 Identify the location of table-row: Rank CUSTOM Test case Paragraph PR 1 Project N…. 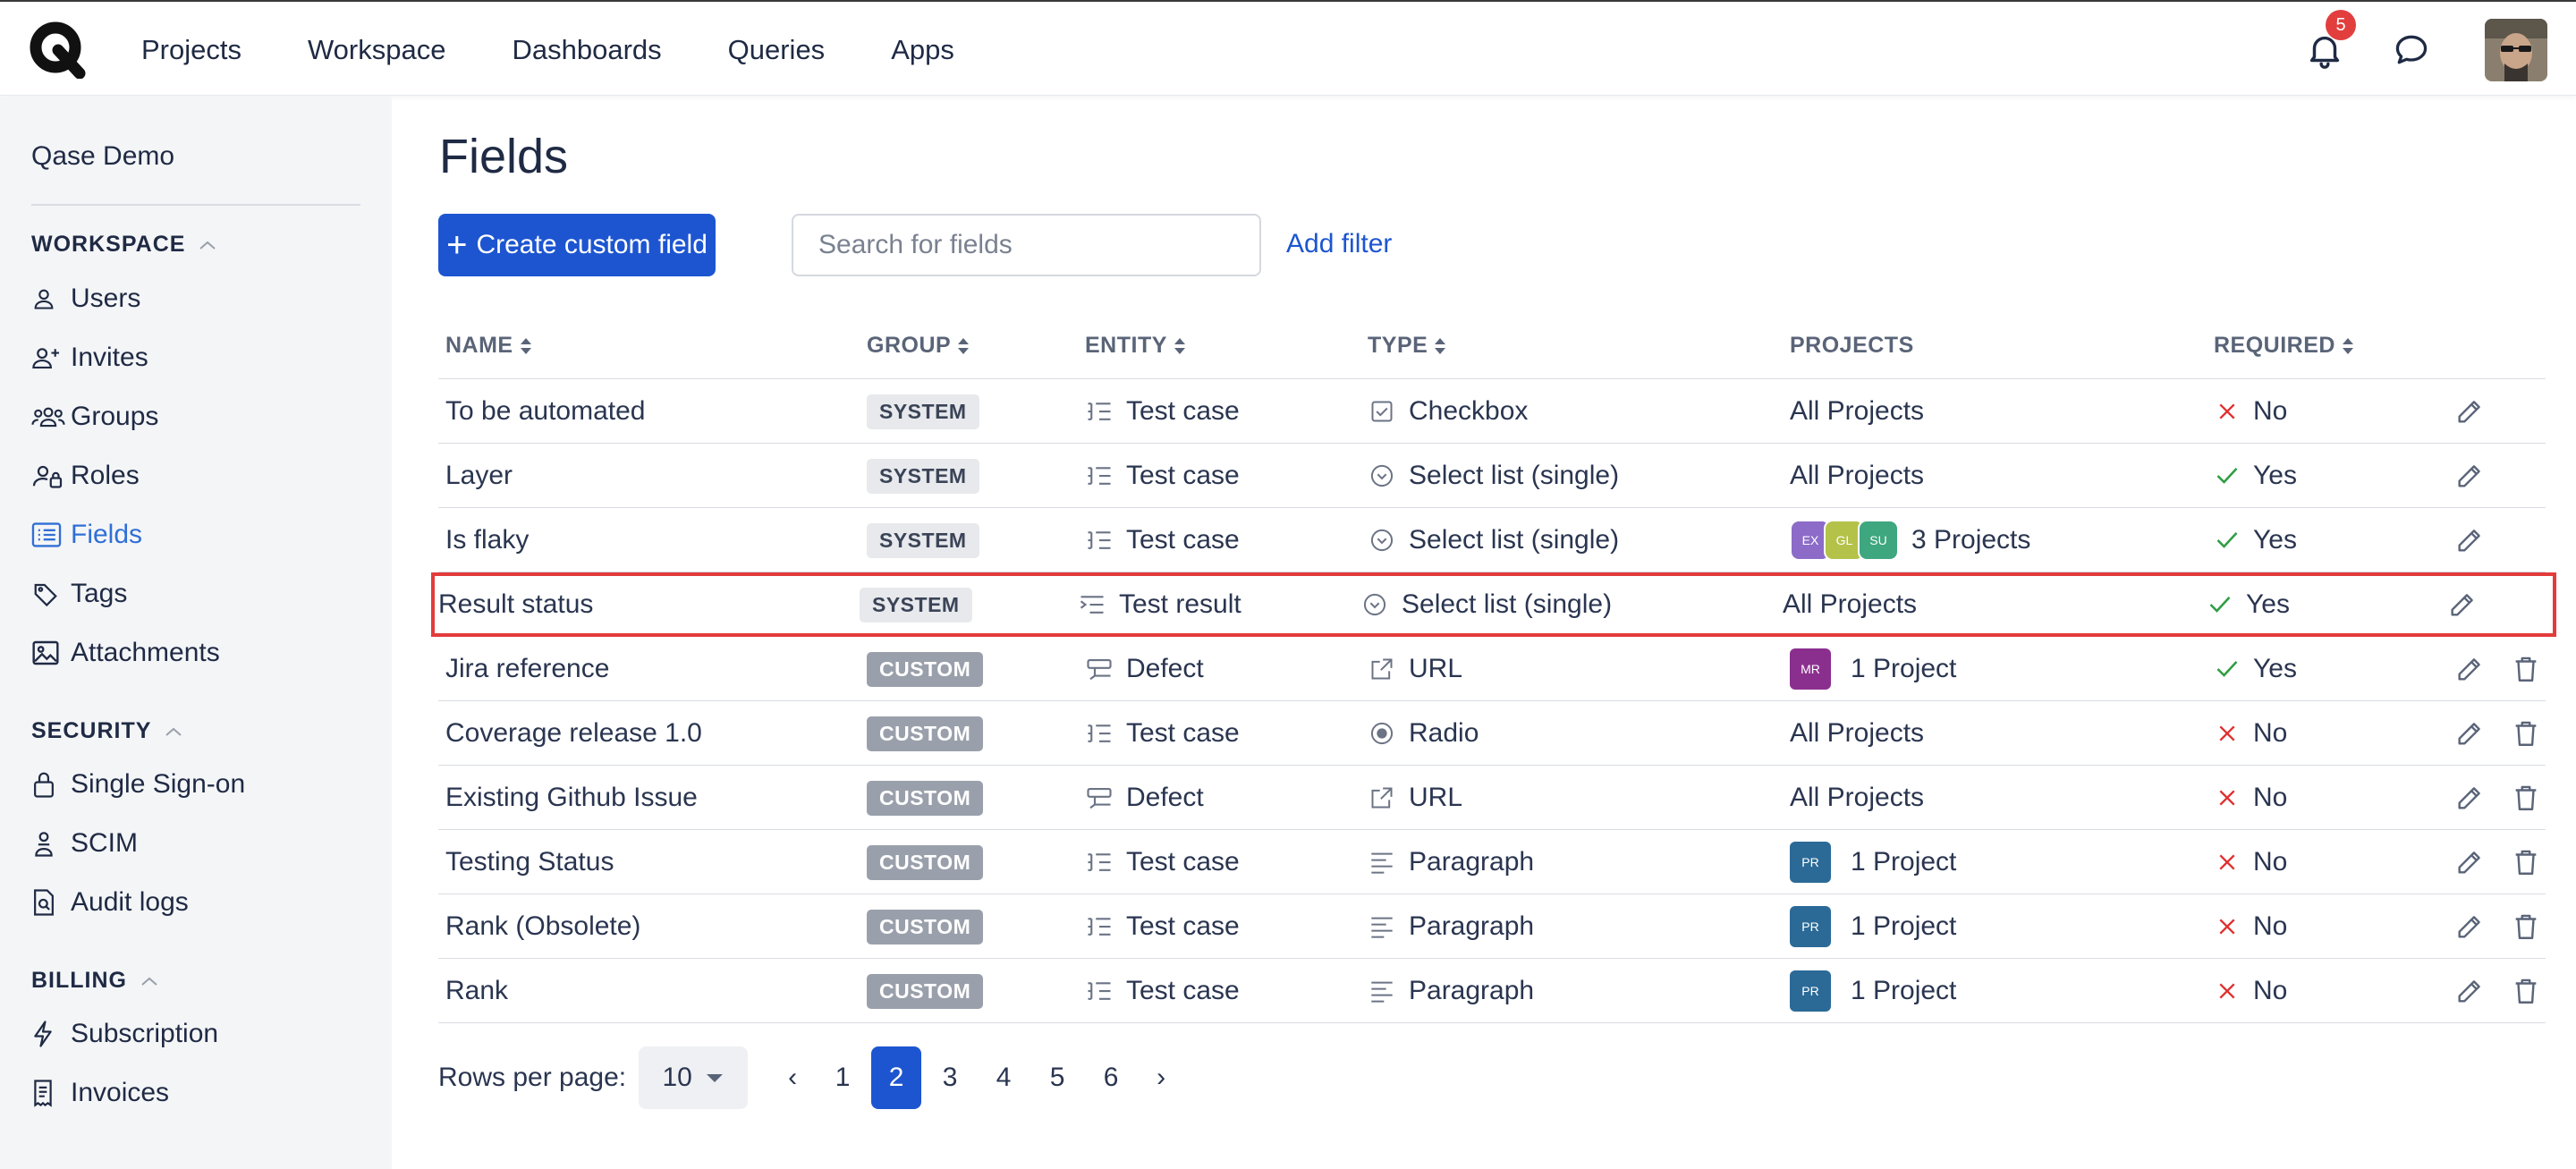
(1492, 991).